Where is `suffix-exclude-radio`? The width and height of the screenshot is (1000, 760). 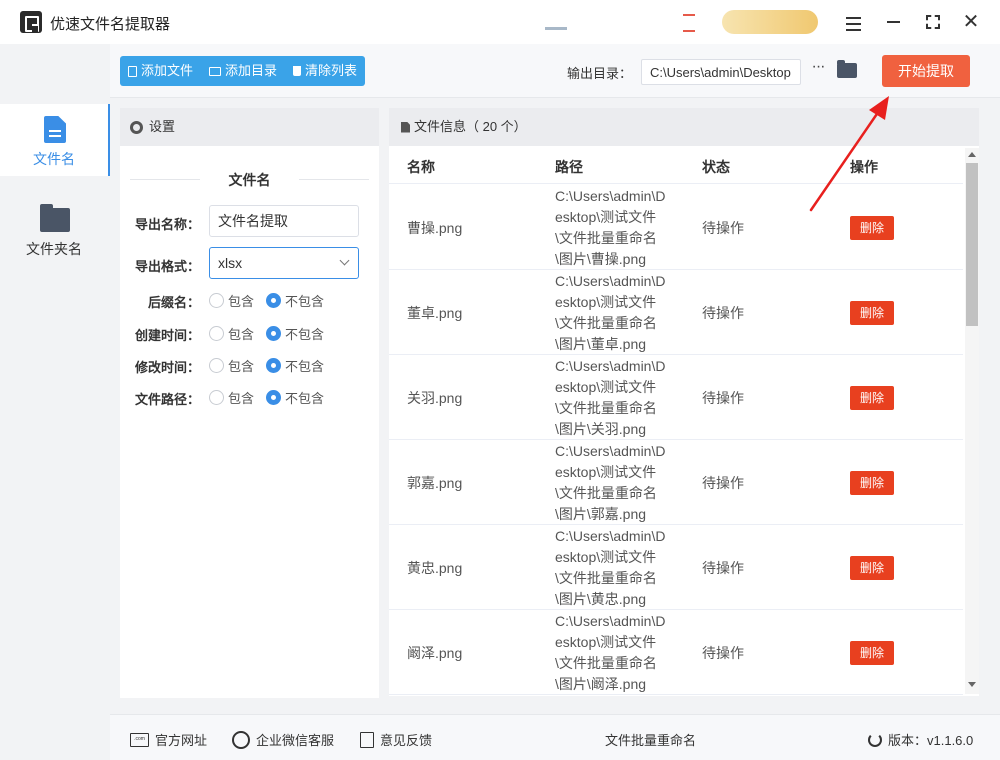 suffix-exclude-radio is located at coordinates (274, 300).